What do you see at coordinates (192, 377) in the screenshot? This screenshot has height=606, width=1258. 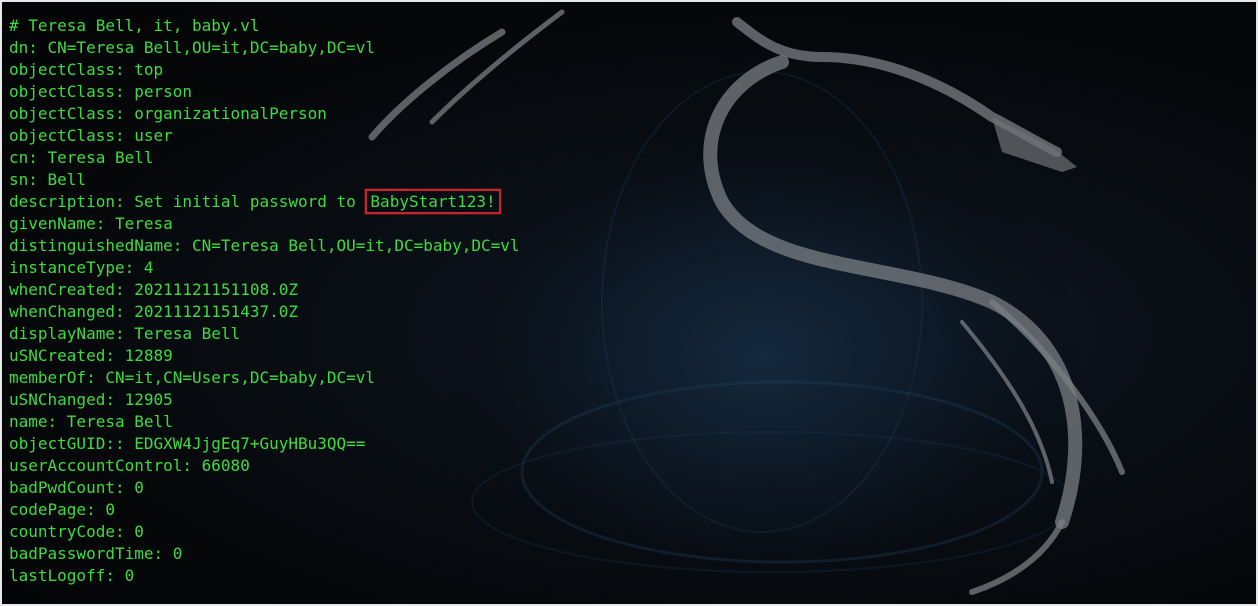 I see `ldap-line: memberOf: CN=it,CN=Users,DC=baby,DC=vl` at bounding box center [192, 377].